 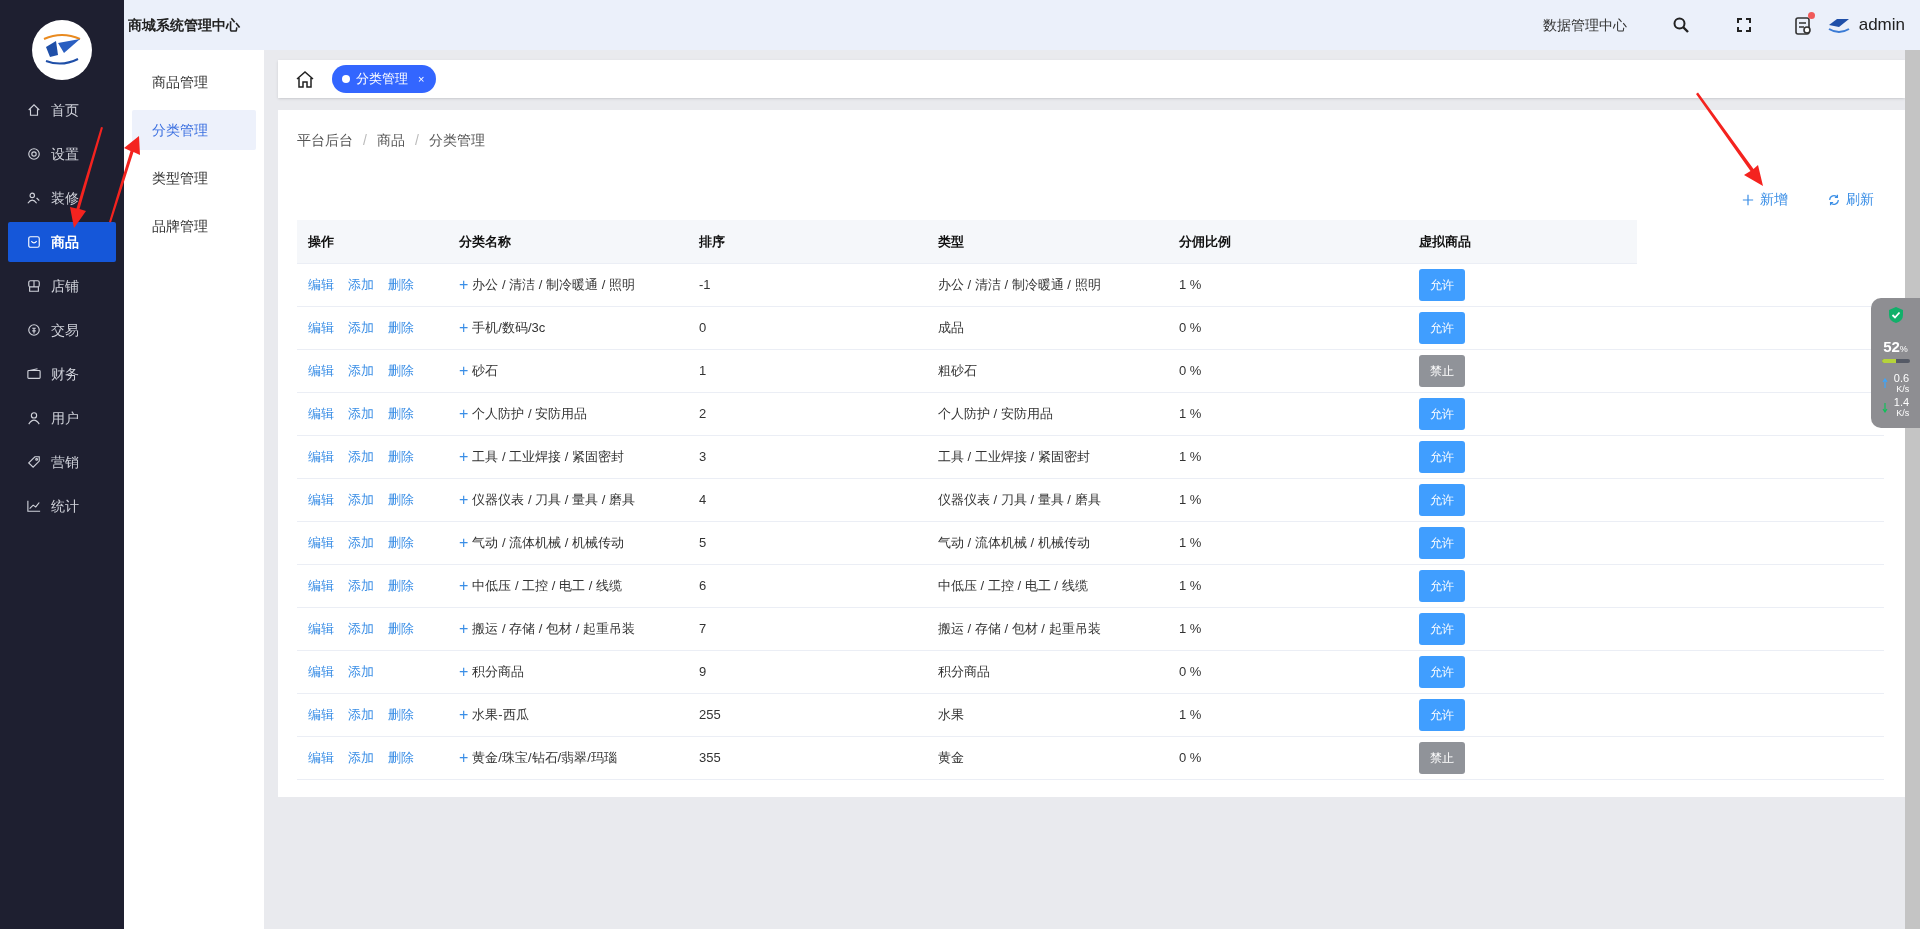 I want to click on table-cell-text: 黄金/珠宝/钻石/翡翠/玛瑙, so click(x=544, y=758).